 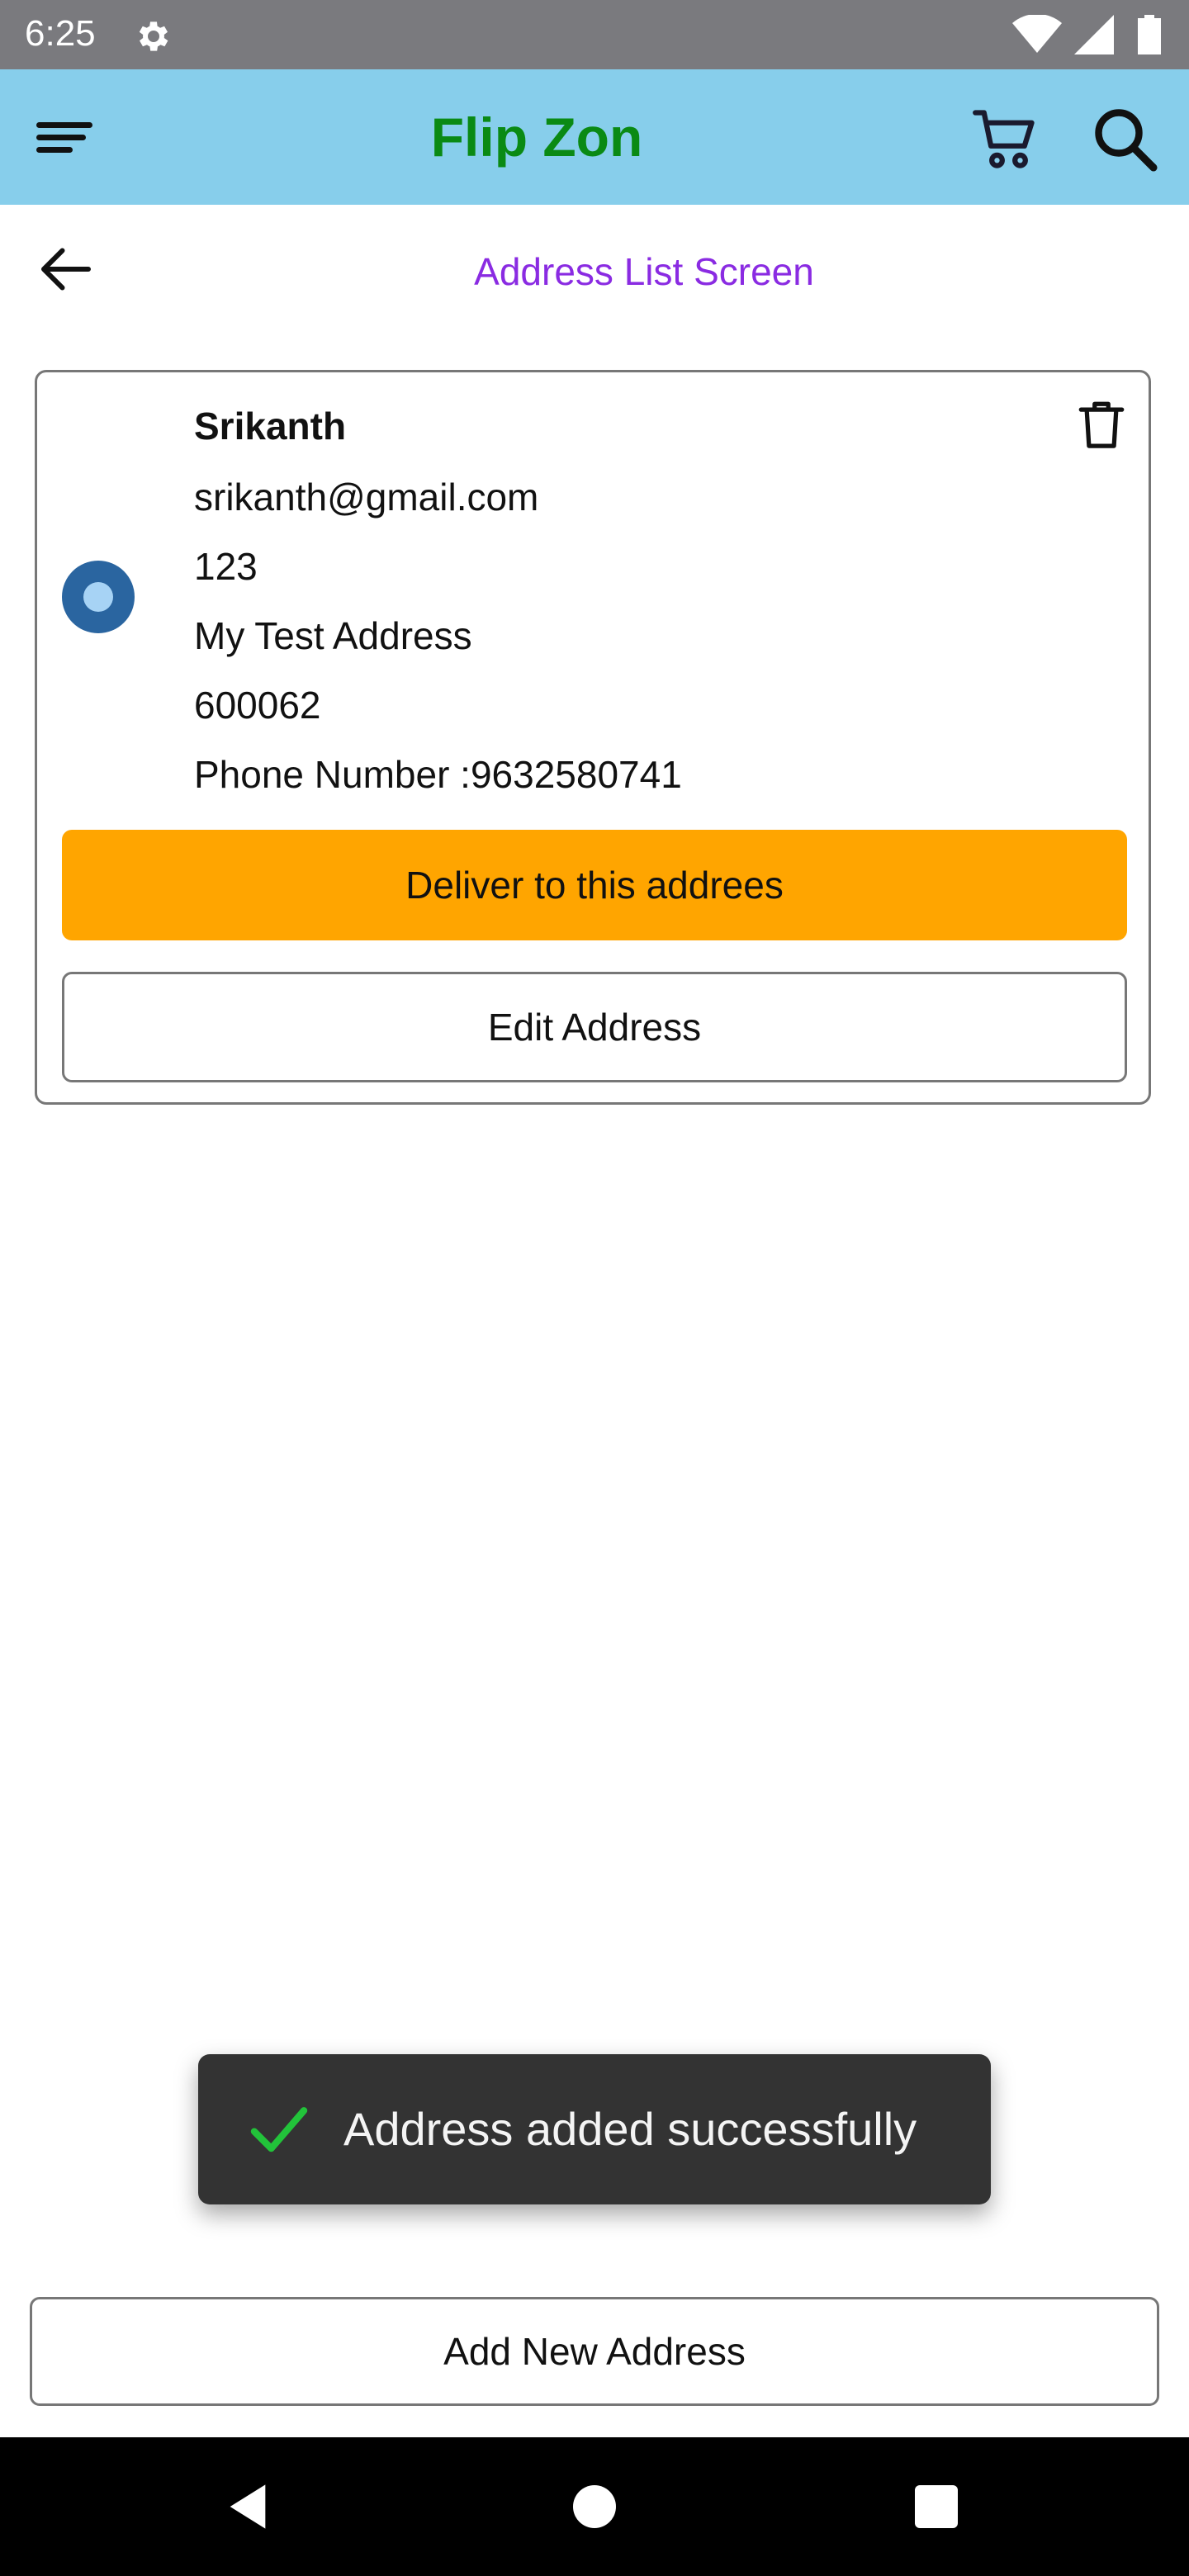 I want to click on edit-address-button: Edit Address, so click(x=594, y=1027).